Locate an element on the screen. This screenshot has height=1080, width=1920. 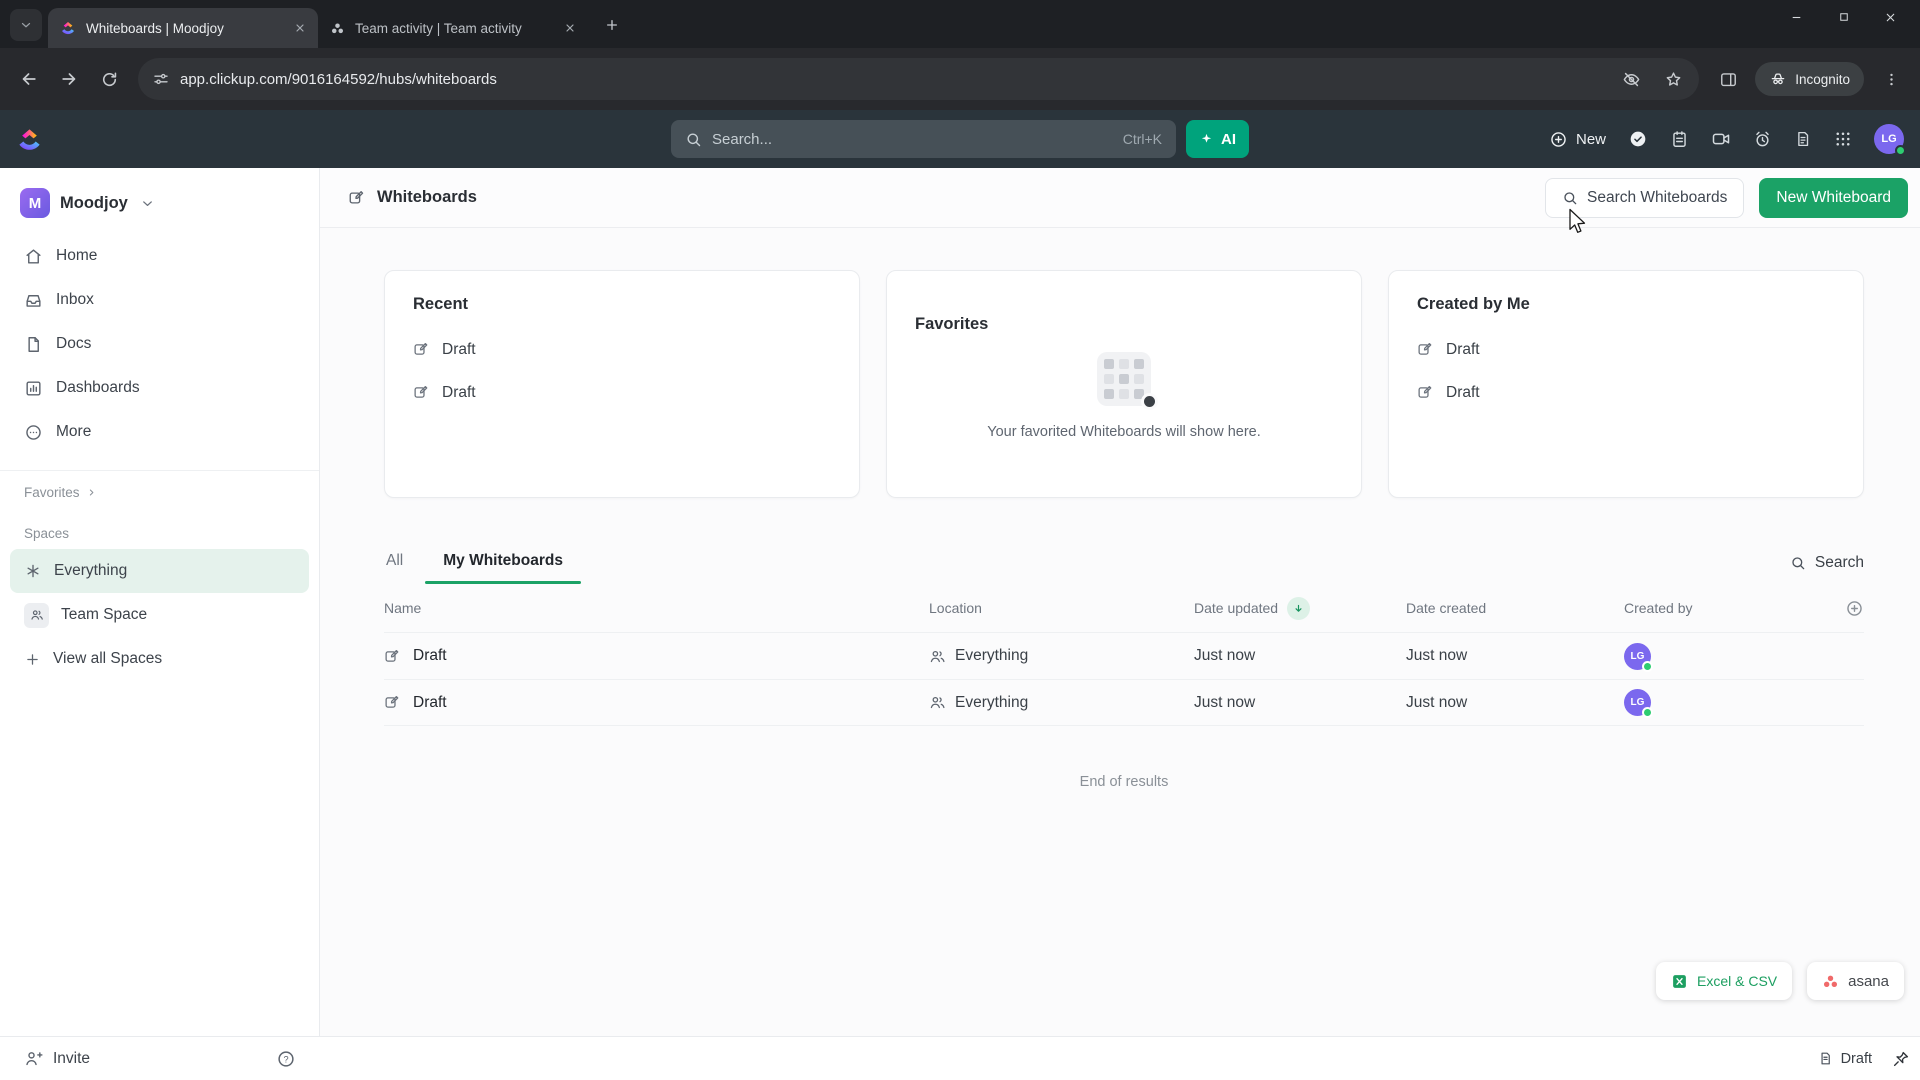
sidebar-item-inbox: Inbox is located at coordinates (159, 300).